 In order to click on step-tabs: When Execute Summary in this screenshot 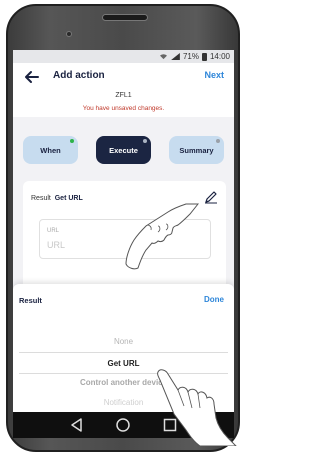, I will do `click(123, 144)`.